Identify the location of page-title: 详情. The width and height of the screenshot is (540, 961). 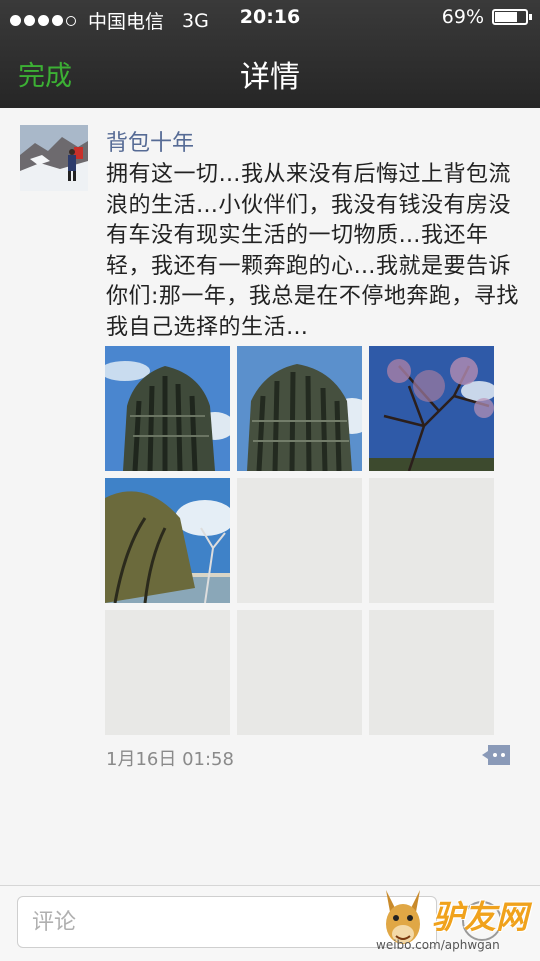
(270, 77).